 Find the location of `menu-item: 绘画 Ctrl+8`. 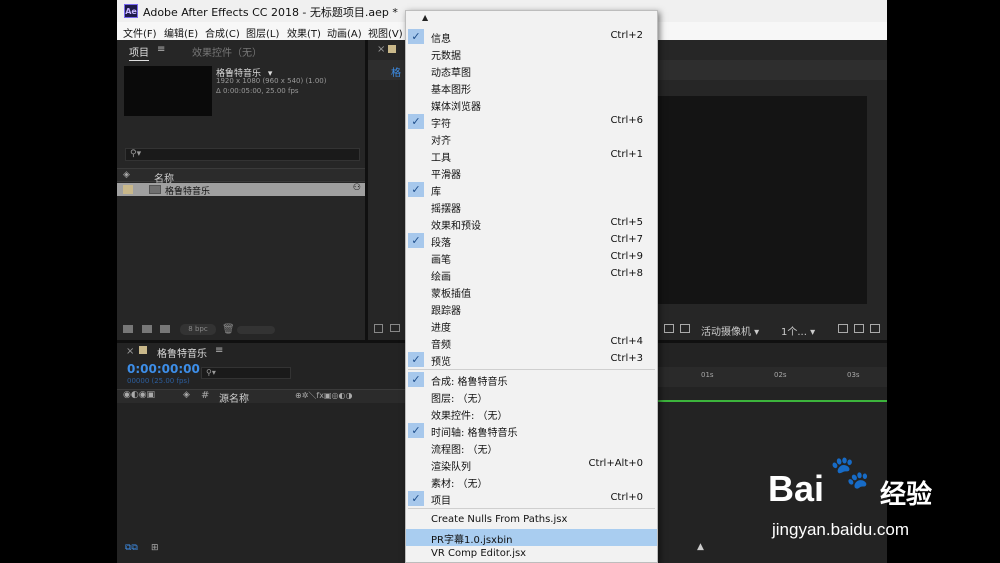

menu-item: 绘画 Ctrl+8 is located at coordinates (531, 274).